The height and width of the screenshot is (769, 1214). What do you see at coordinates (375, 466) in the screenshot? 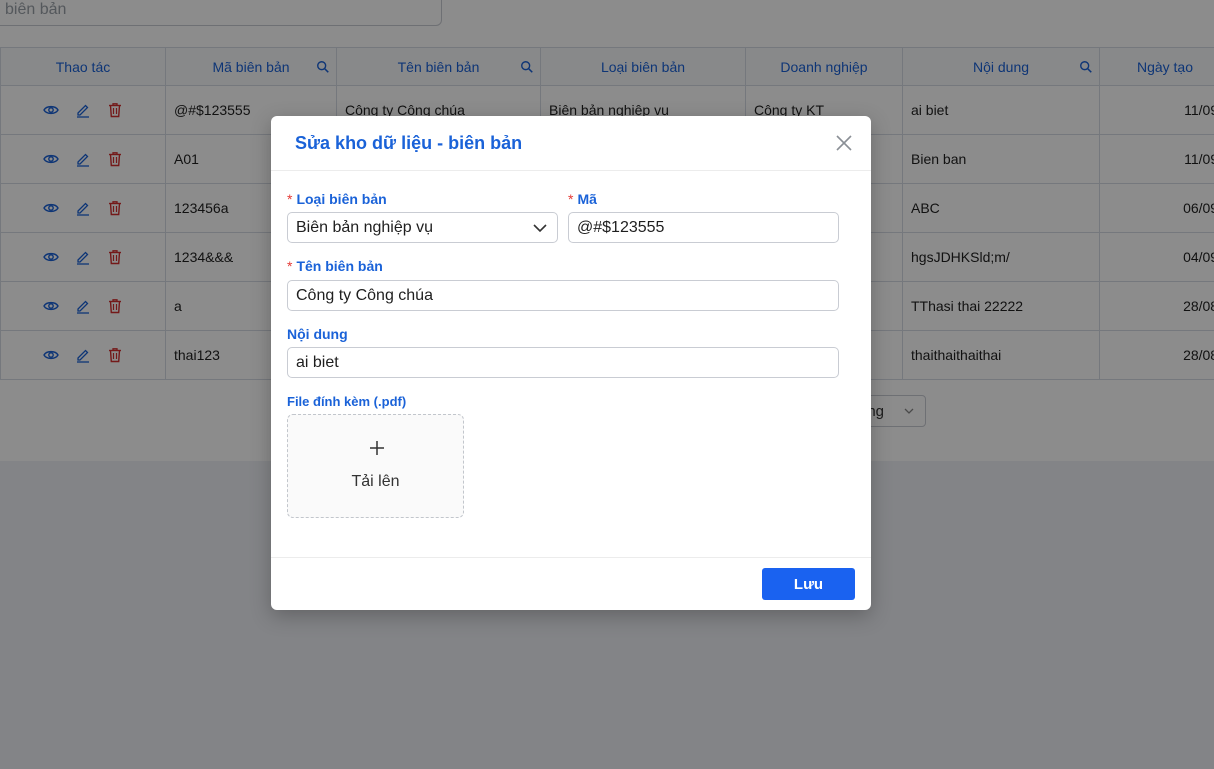
I see `upload-dropzone: Tải lên` at bounding box center [375, 466].